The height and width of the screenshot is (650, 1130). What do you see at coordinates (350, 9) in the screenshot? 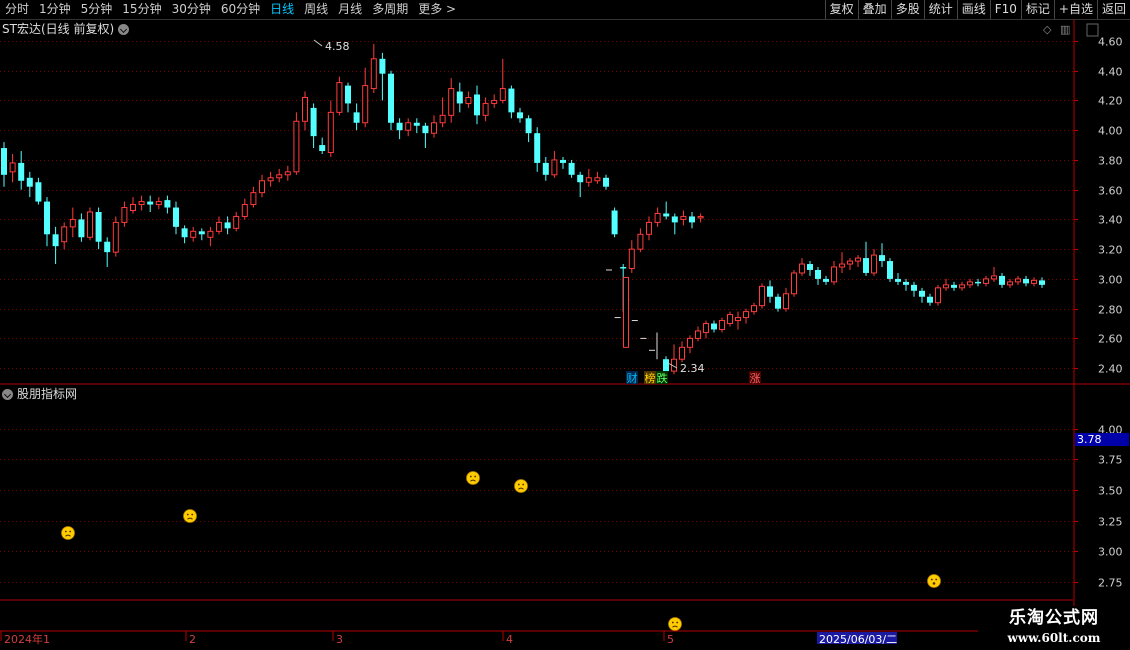
I see `period-tab-8: 月线` at bounding box center [350, 9].